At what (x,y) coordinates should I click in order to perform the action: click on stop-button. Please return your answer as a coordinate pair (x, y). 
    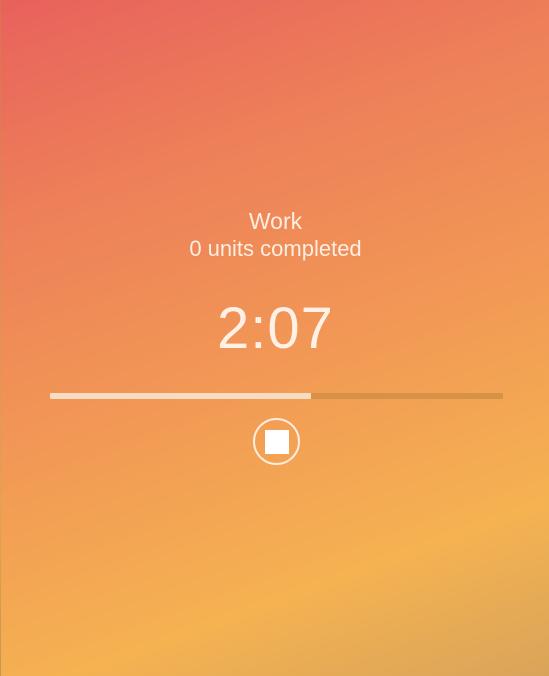
    Looking at the image, I should click on (276, 441).